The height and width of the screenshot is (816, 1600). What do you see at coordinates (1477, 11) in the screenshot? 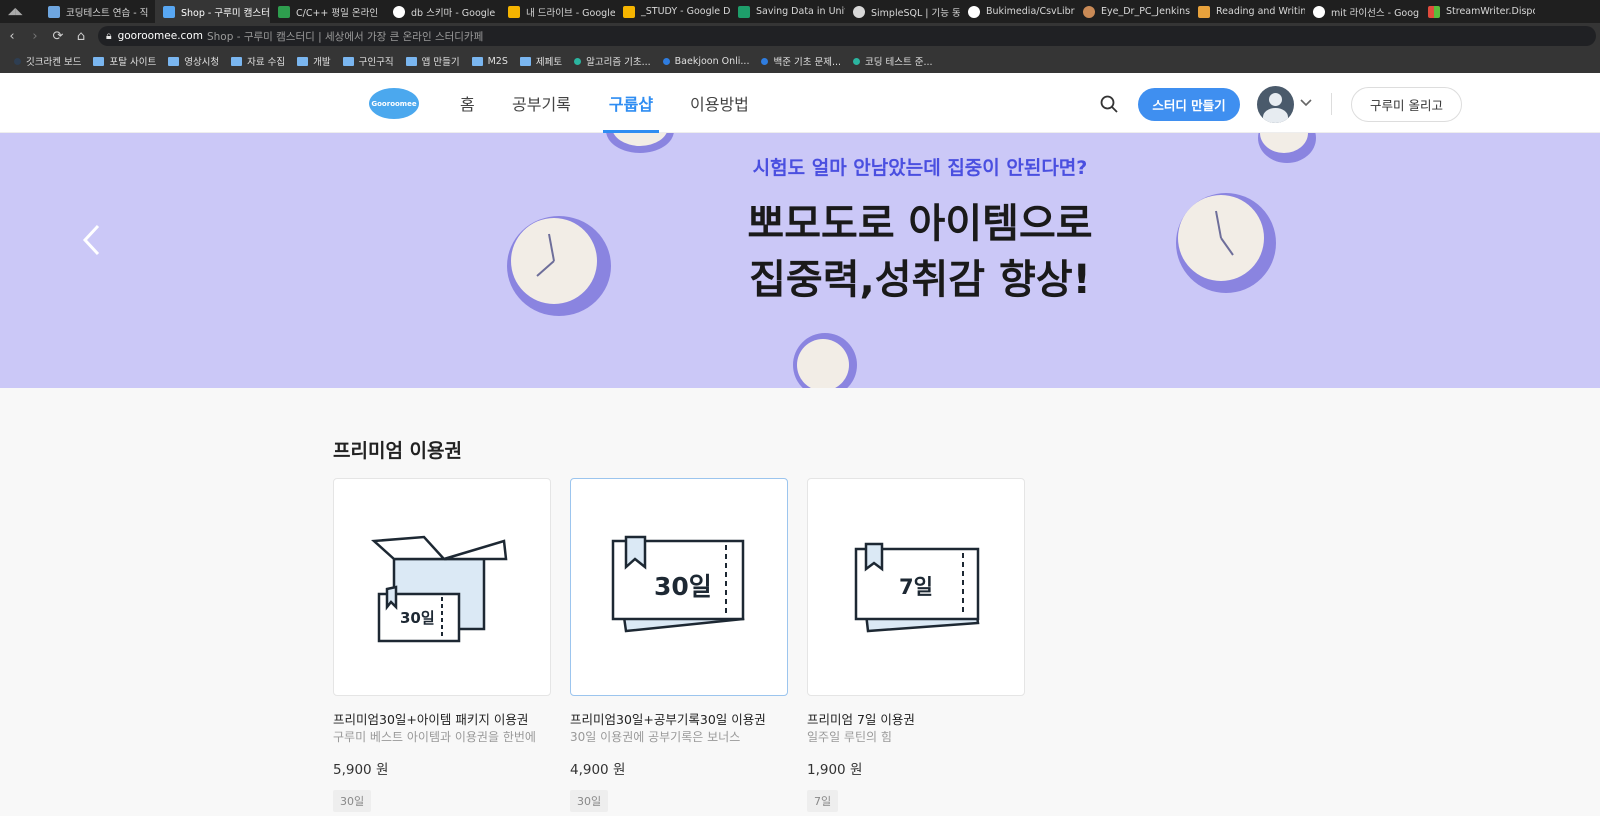
I see `browser-tab: StreamWriter.Dispose` at bounding box center [1477, 11].